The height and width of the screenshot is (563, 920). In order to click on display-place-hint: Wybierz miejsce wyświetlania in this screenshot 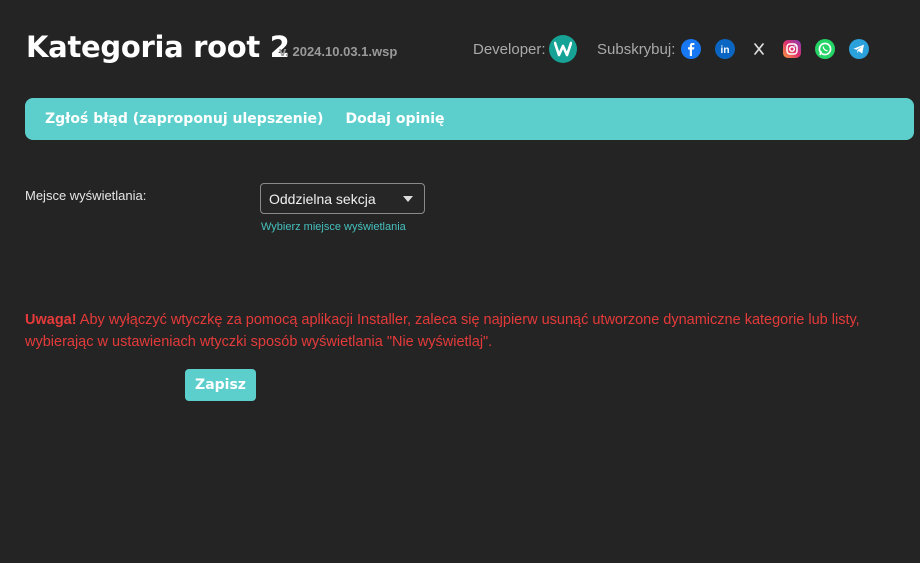, I will do `click(333, 227)`.